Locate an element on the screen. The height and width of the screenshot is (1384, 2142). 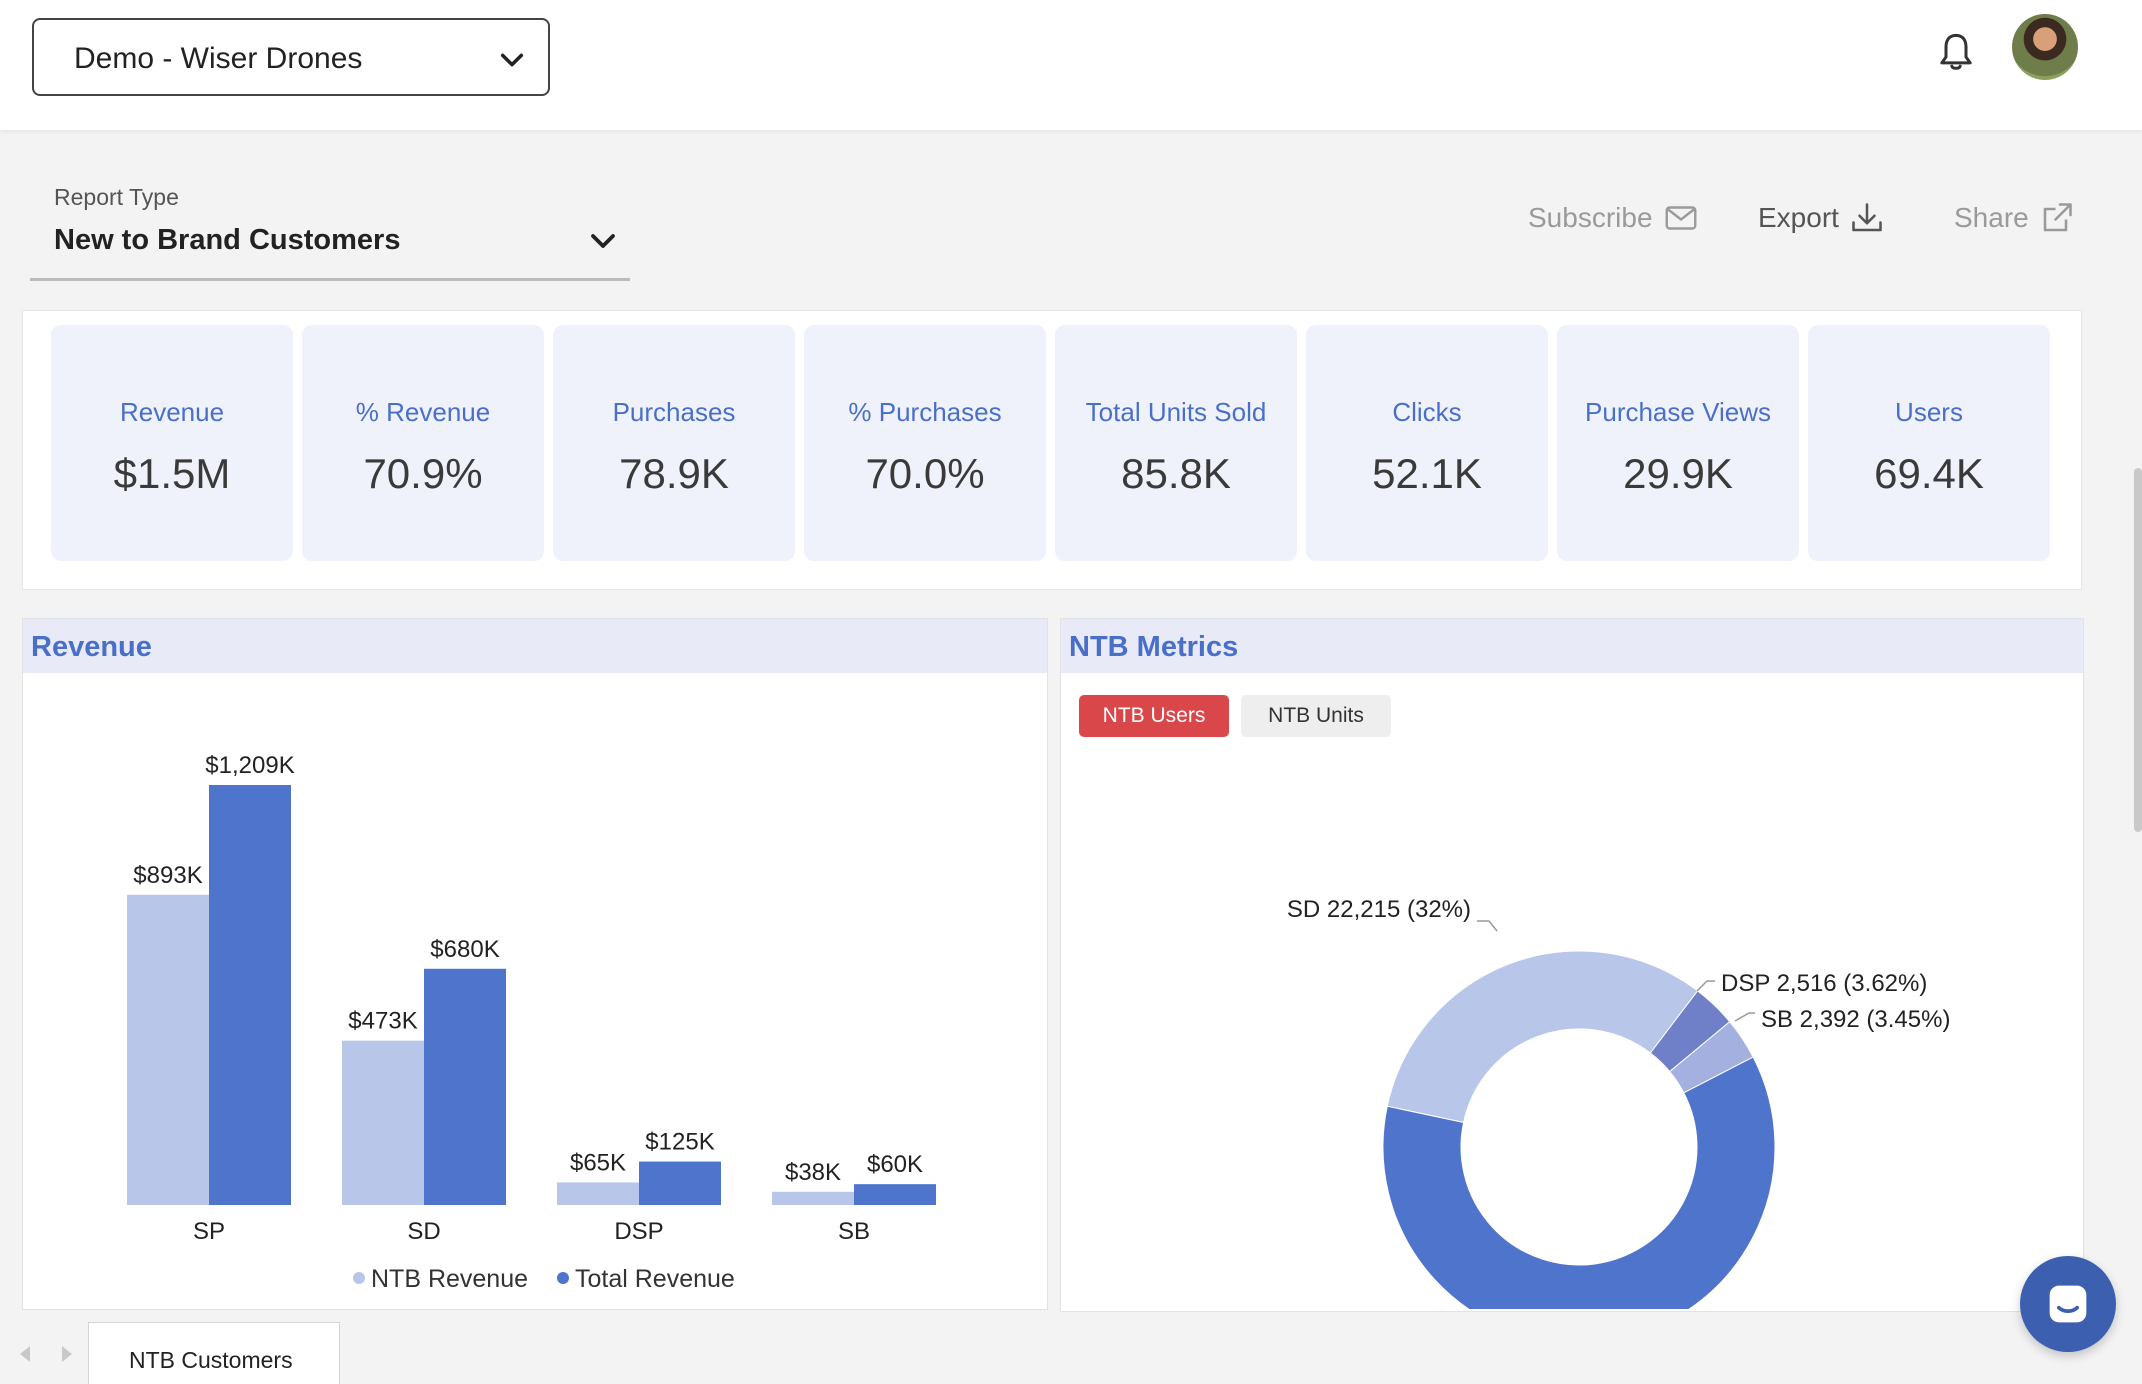
export-label: Export is located at coordinates (1798, 217).